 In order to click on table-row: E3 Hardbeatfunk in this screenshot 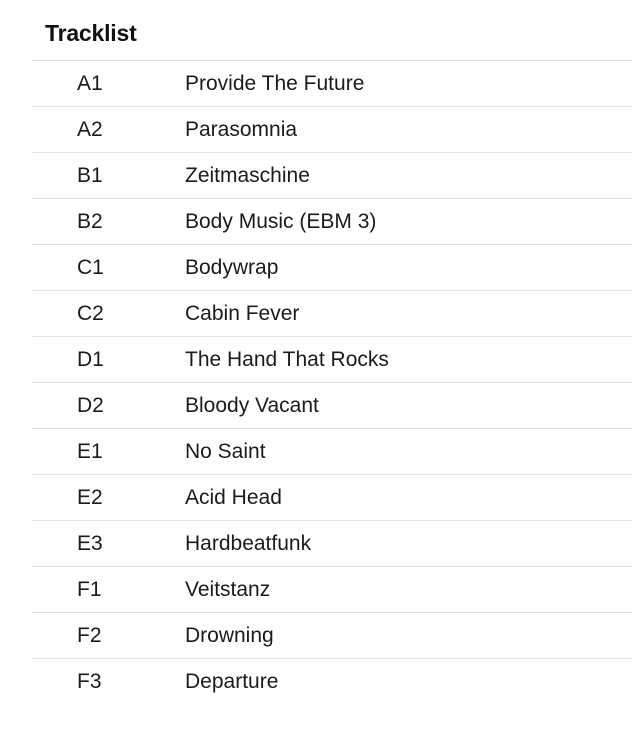, I will do `click(316, 543)`.